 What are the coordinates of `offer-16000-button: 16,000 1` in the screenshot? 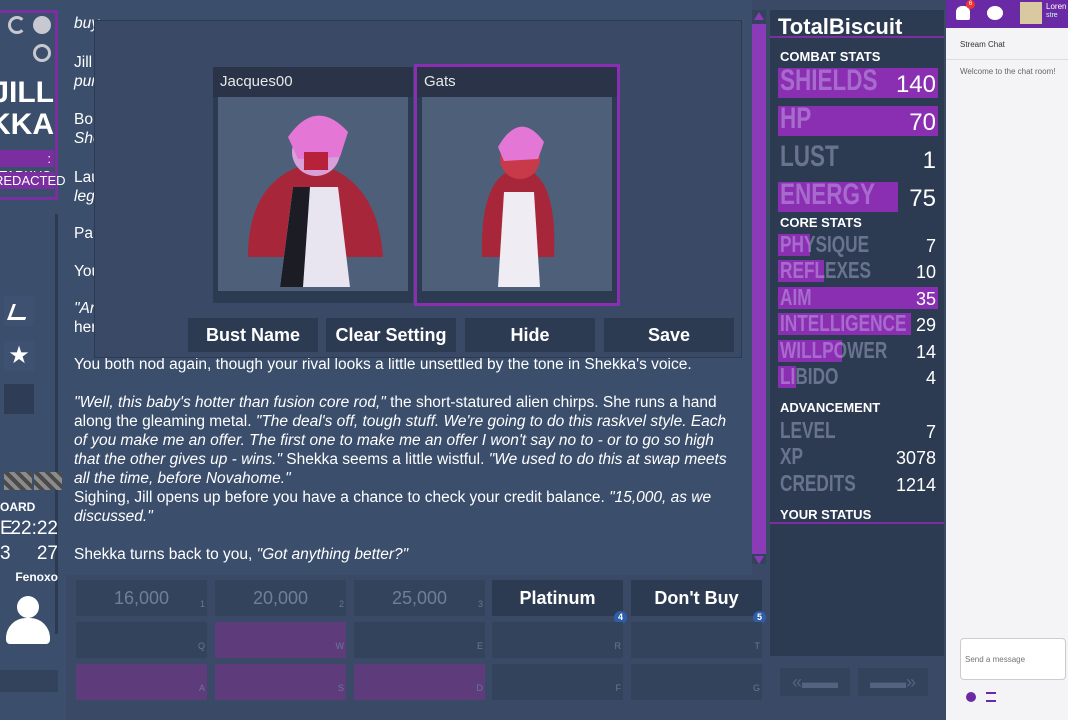 It's located at (141, 598).